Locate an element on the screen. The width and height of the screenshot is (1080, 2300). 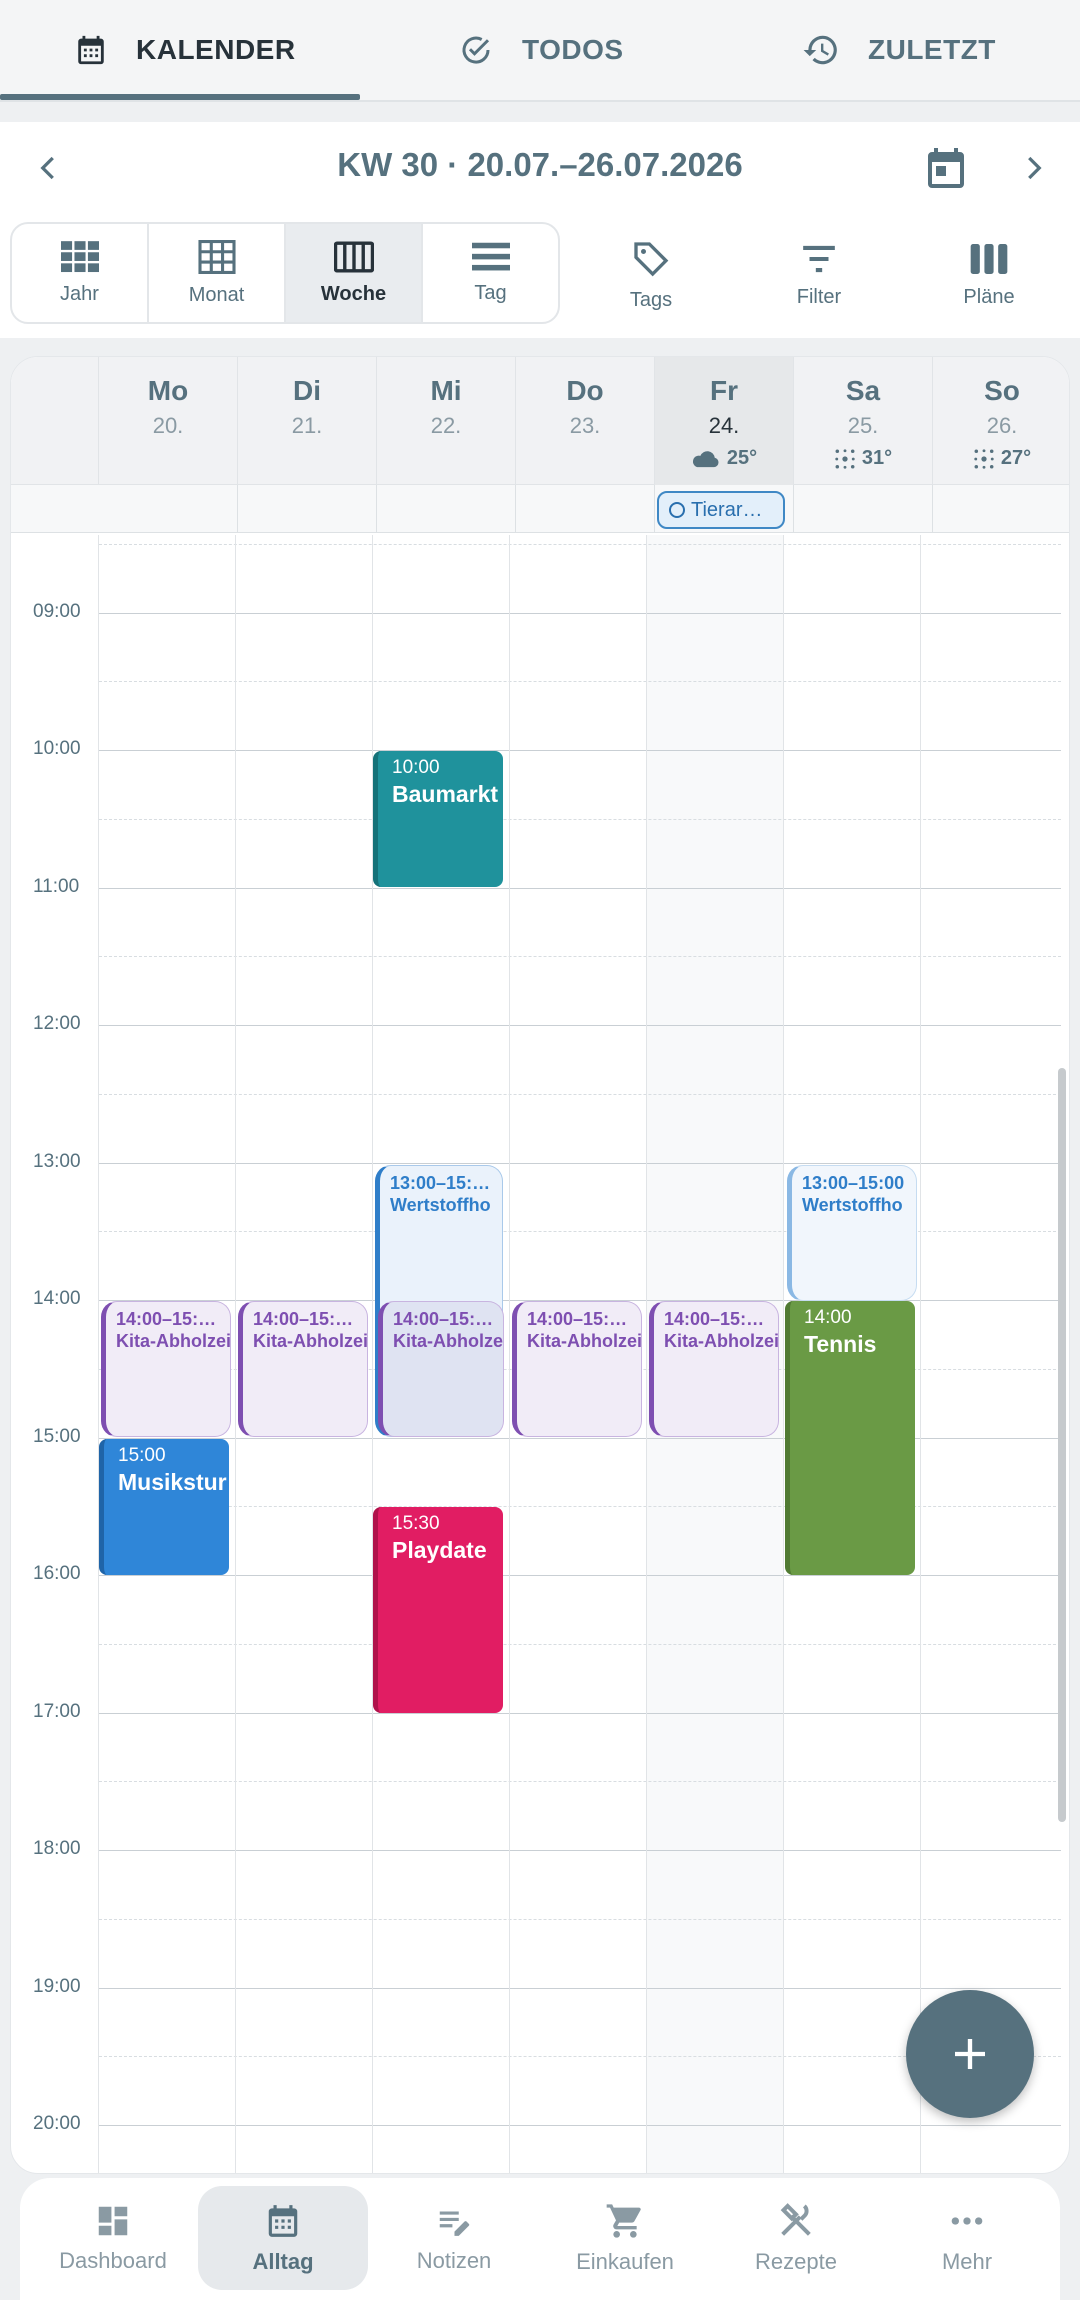
event-title: Musikstur is located at coordinates (172, 1482).